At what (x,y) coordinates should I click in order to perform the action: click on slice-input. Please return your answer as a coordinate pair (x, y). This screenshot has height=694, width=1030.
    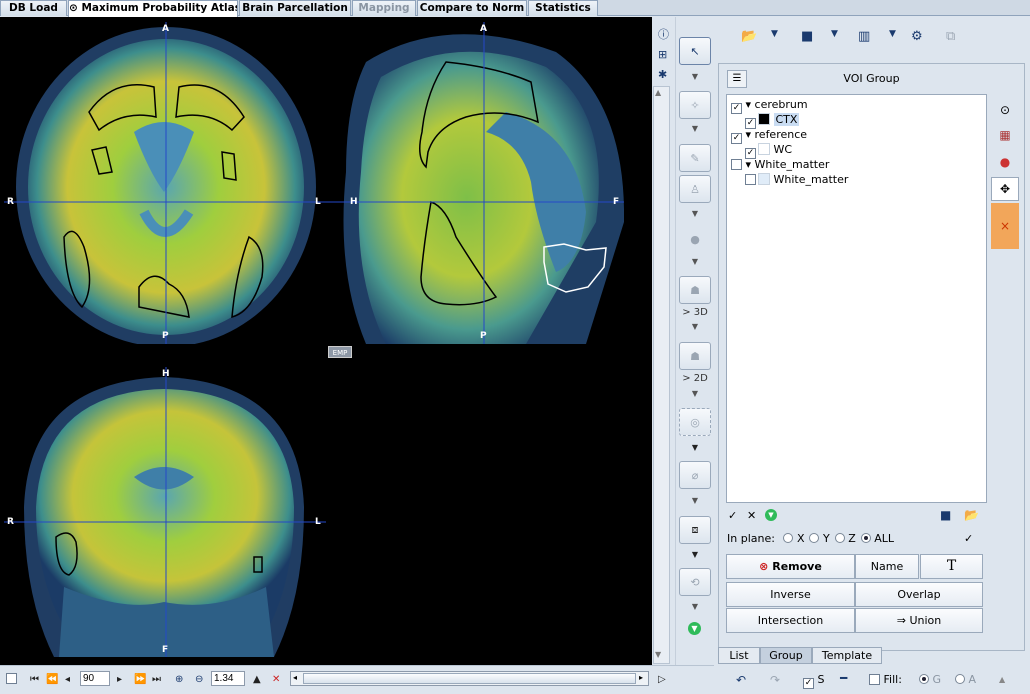
    Looking at the image, I should click on (95, 678).